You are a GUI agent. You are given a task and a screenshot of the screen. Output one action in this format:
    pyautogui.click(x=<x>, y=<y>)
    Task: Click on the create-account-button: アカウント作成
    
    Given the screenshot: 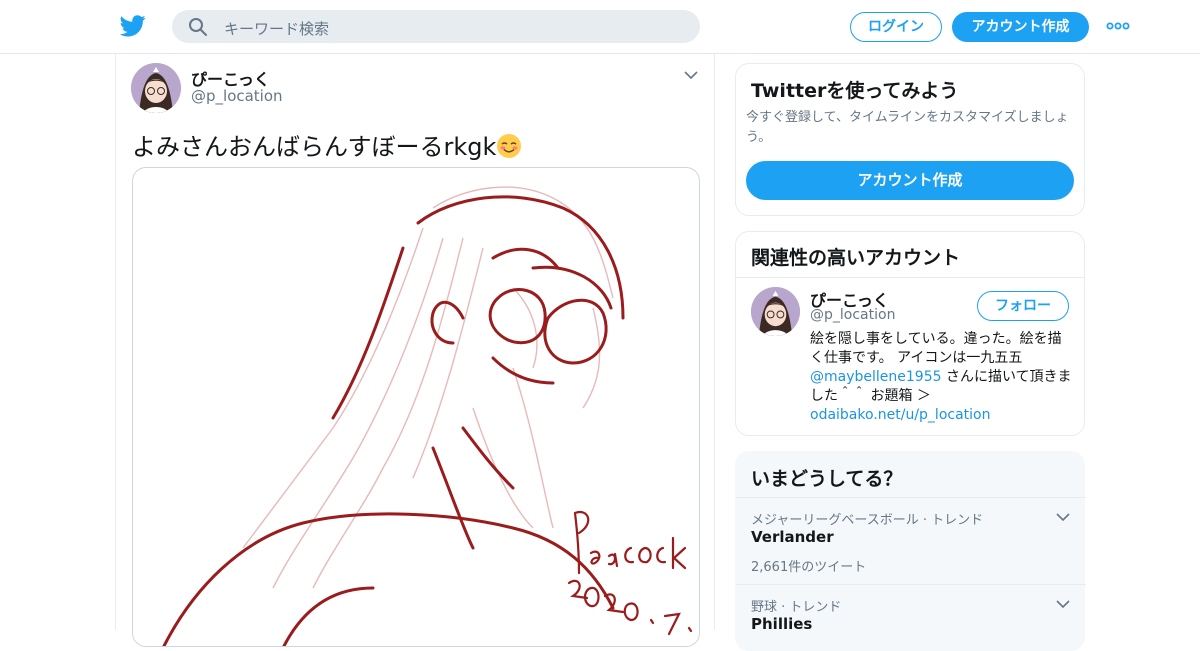 What is the action you would take?
    pyautogui.click(x=910, y=180)
    